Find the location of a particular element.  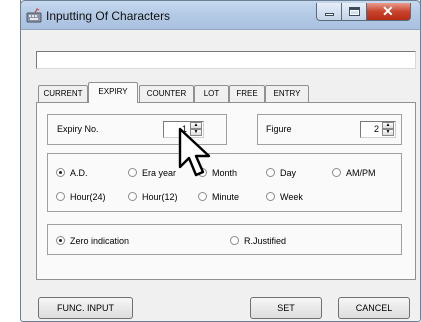

tab-free: FREE is located at coordinates (247, 93).